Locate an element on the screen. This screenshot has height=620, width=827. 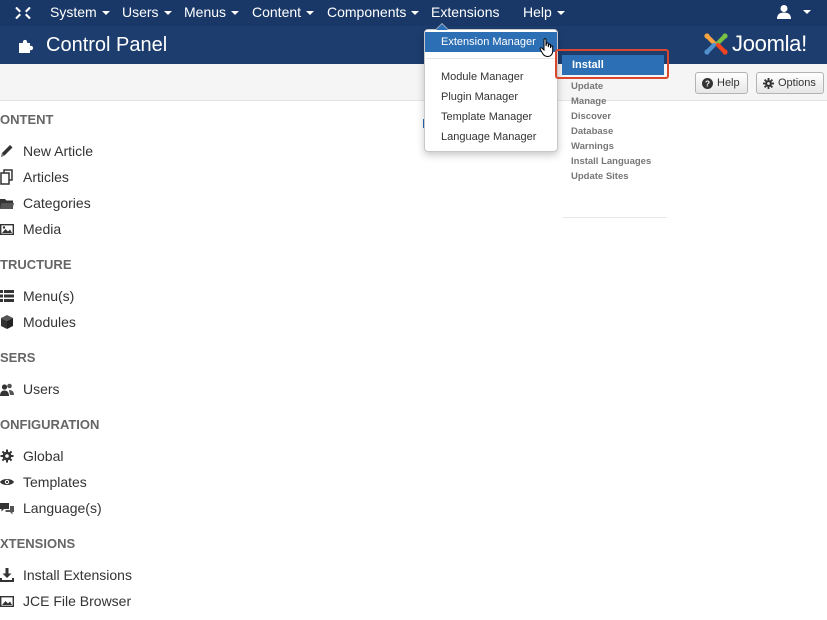
sidebar-item-label: Menu(s) is located at coordinates (49, 296).